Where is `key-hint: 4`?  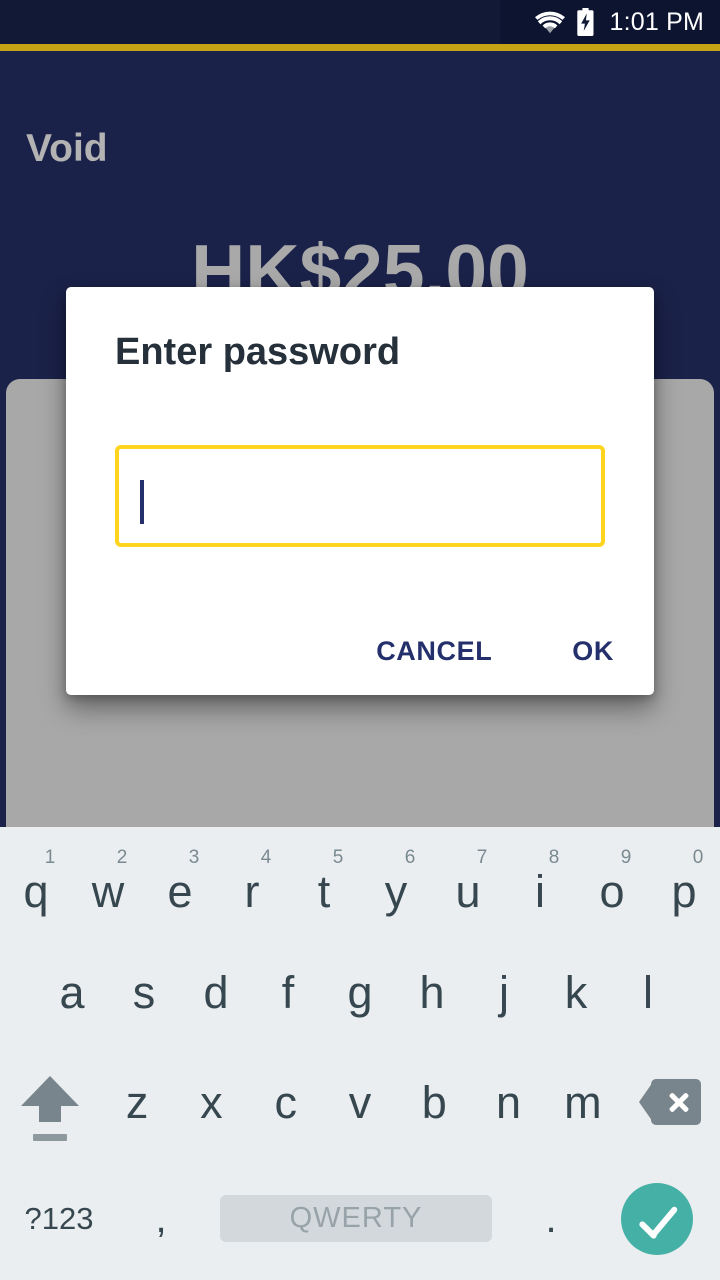 key-hint: 4 is located at coordinates (266, 857).